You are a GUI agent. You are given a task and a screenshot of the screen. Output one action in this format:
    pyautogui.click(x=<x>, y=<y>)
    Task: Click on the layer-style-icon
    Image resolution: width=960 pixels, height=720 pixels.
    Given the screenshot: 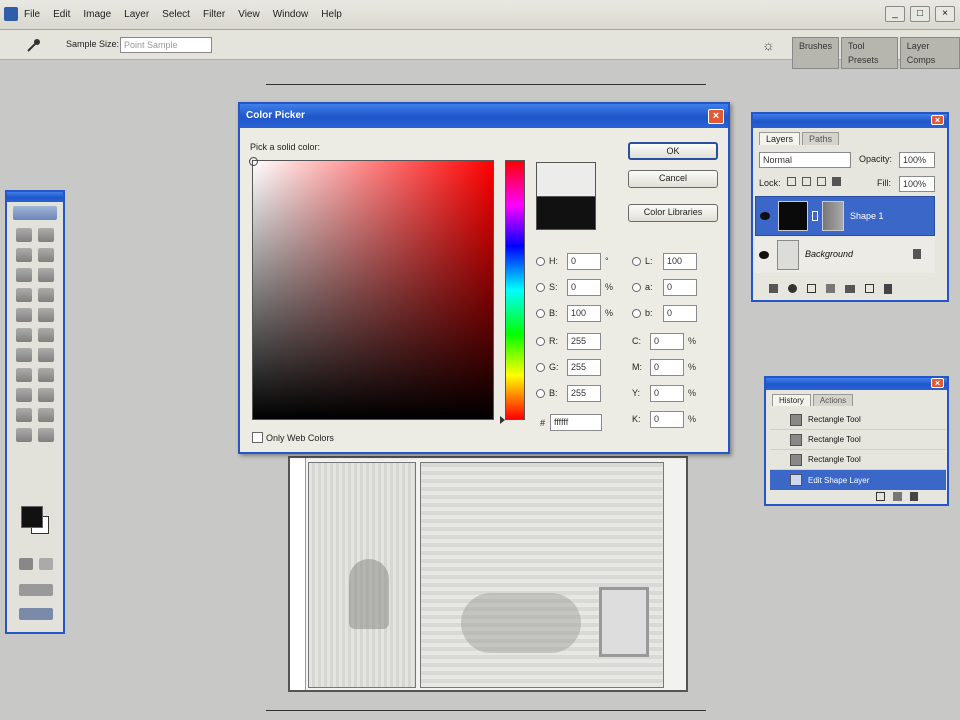 What is the action you would take?
    pyautogui.click(x=792, y=288)
    